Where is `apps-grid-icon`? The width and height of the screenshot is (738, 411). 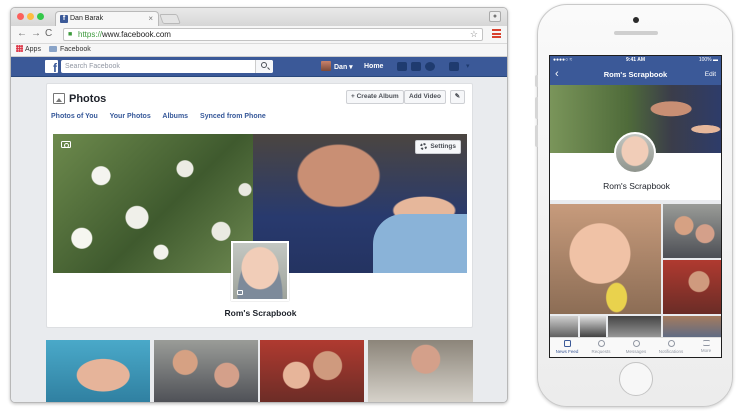
apps-grid-icon is located at coordinates (19, 48).